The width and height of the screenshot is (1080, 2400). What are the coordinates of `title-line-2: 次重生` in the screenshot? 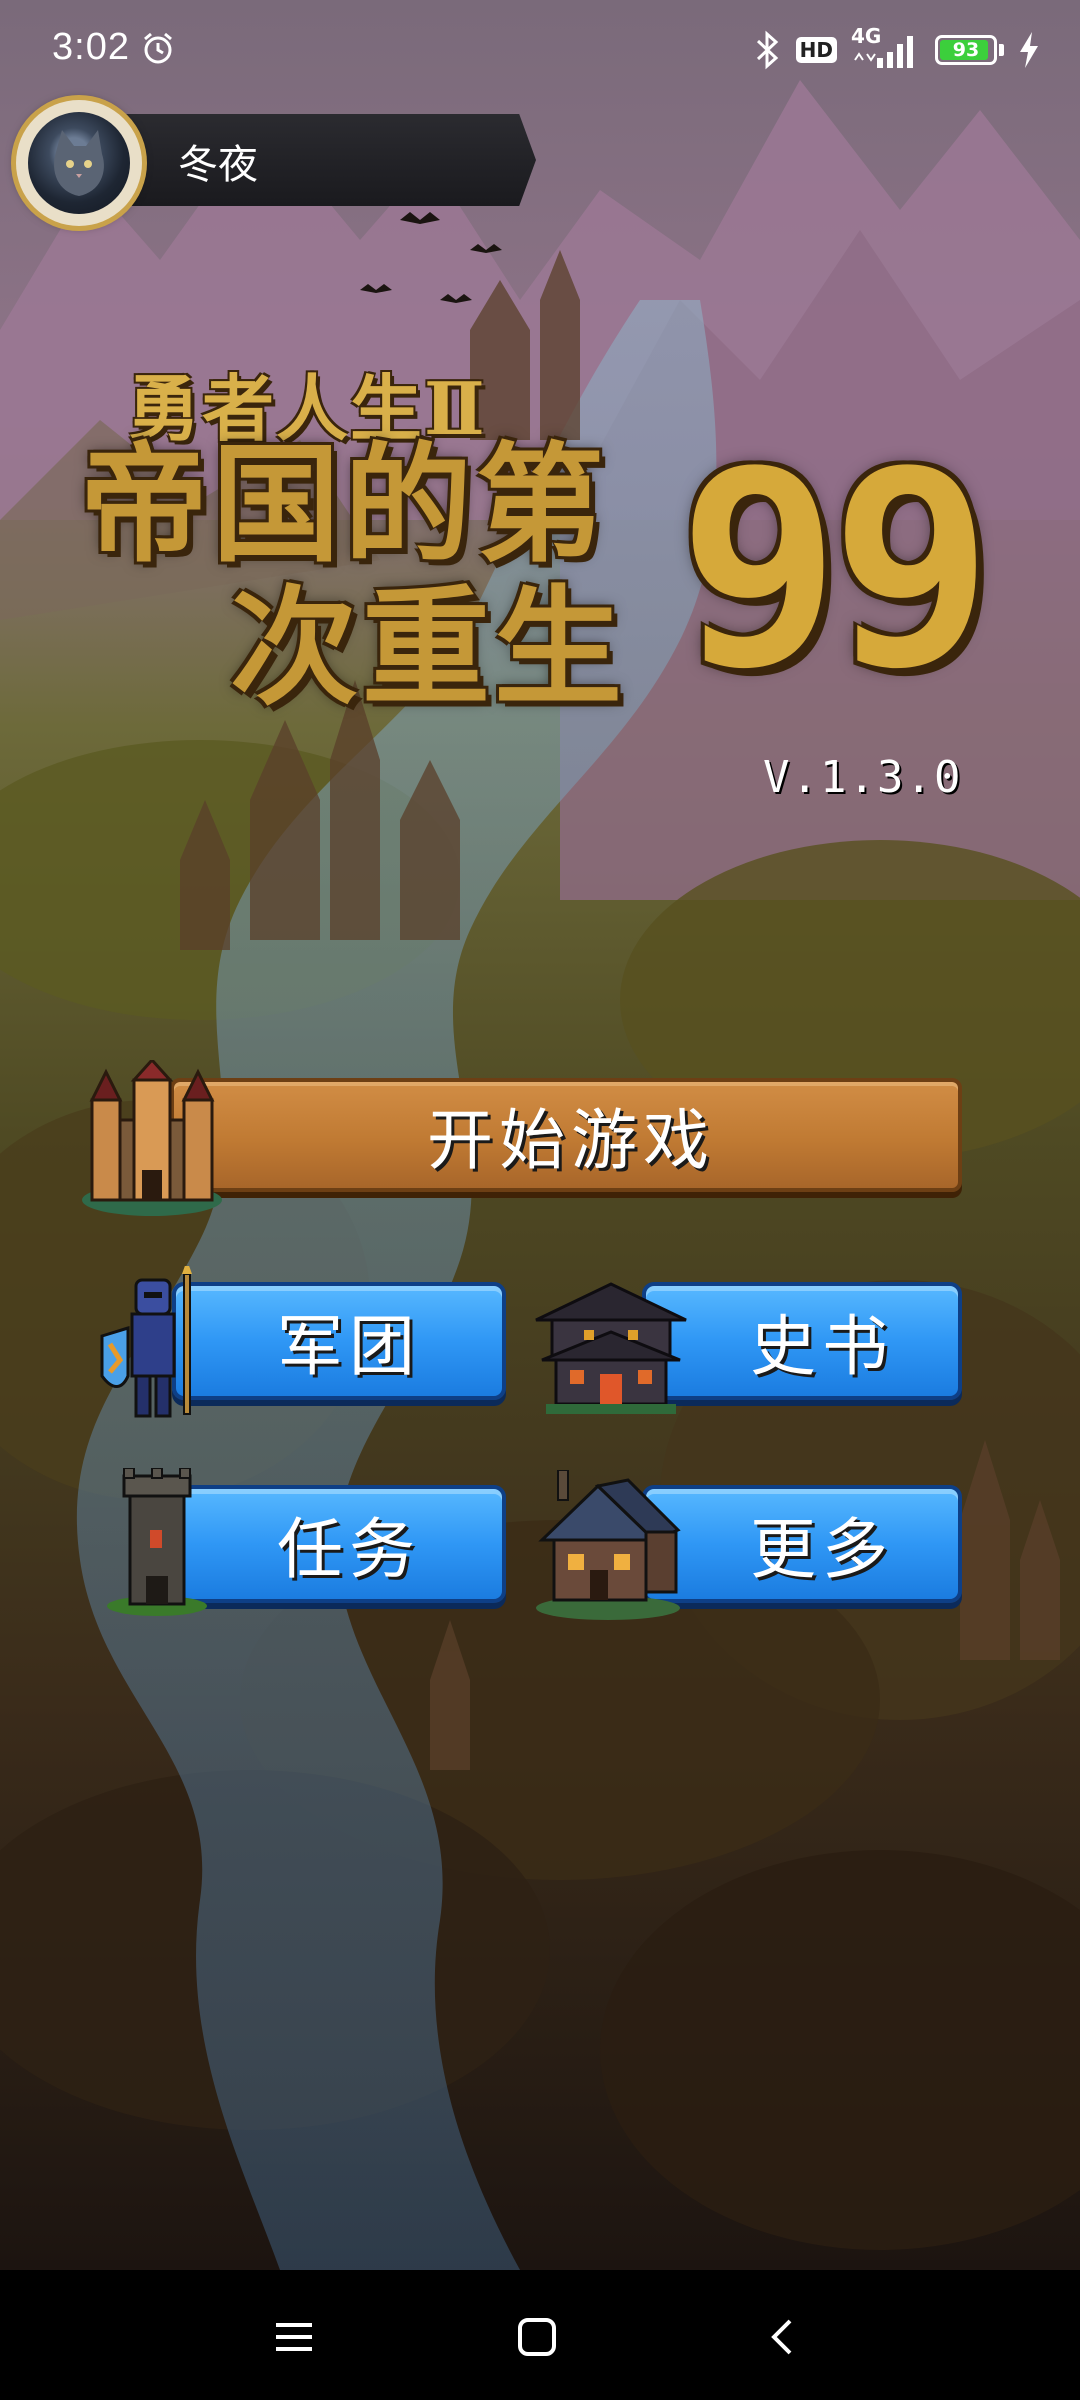 It's located at (428, 648).